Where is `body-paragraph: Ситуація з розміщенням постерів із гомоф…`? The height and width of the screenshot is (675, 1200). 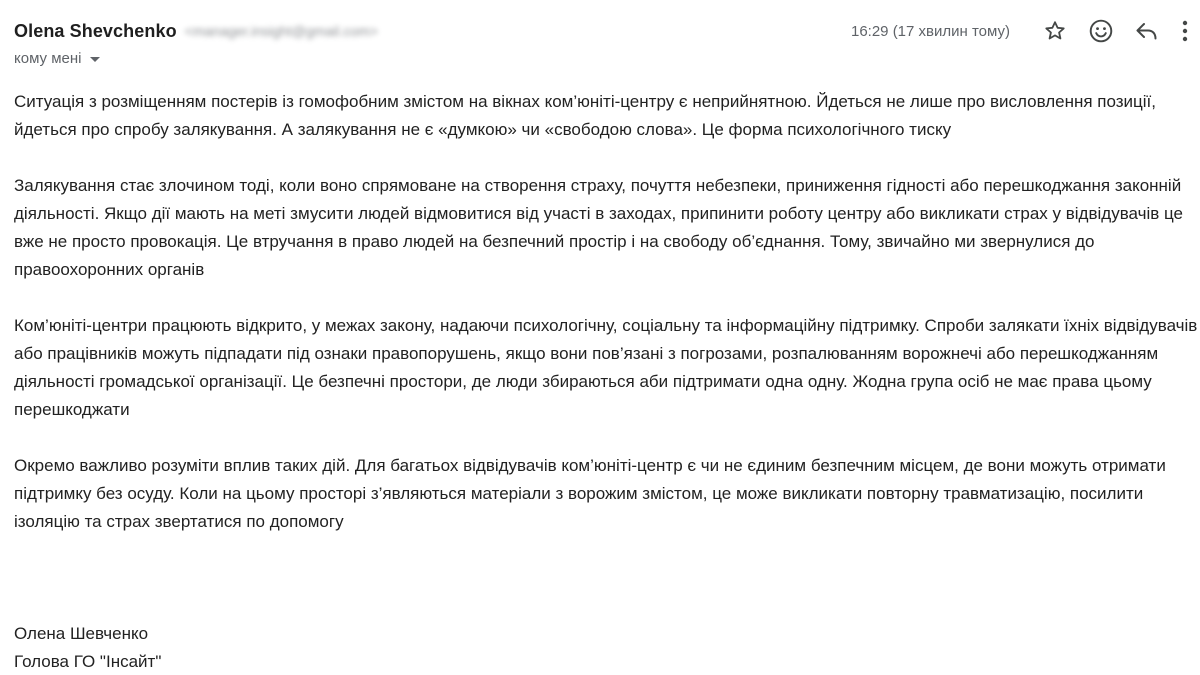
body-paragraph: Ситуація з розміщенням постерів із гомоф… is located at coordinates (585, 115).